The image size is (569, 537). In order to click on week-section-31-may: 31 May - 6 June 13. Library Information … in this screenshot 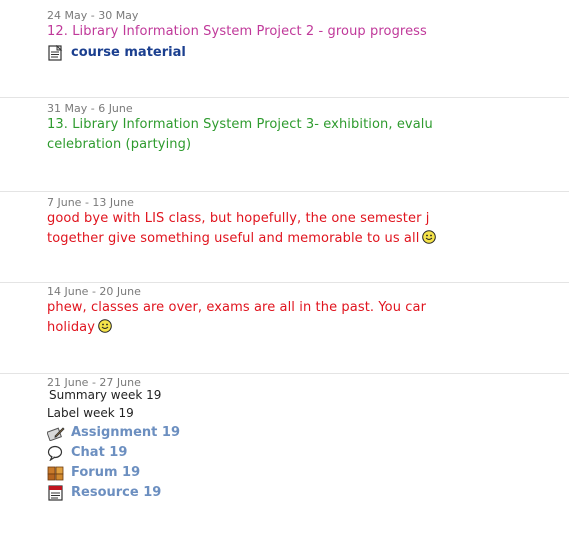, I will do `click(284, 128)`.